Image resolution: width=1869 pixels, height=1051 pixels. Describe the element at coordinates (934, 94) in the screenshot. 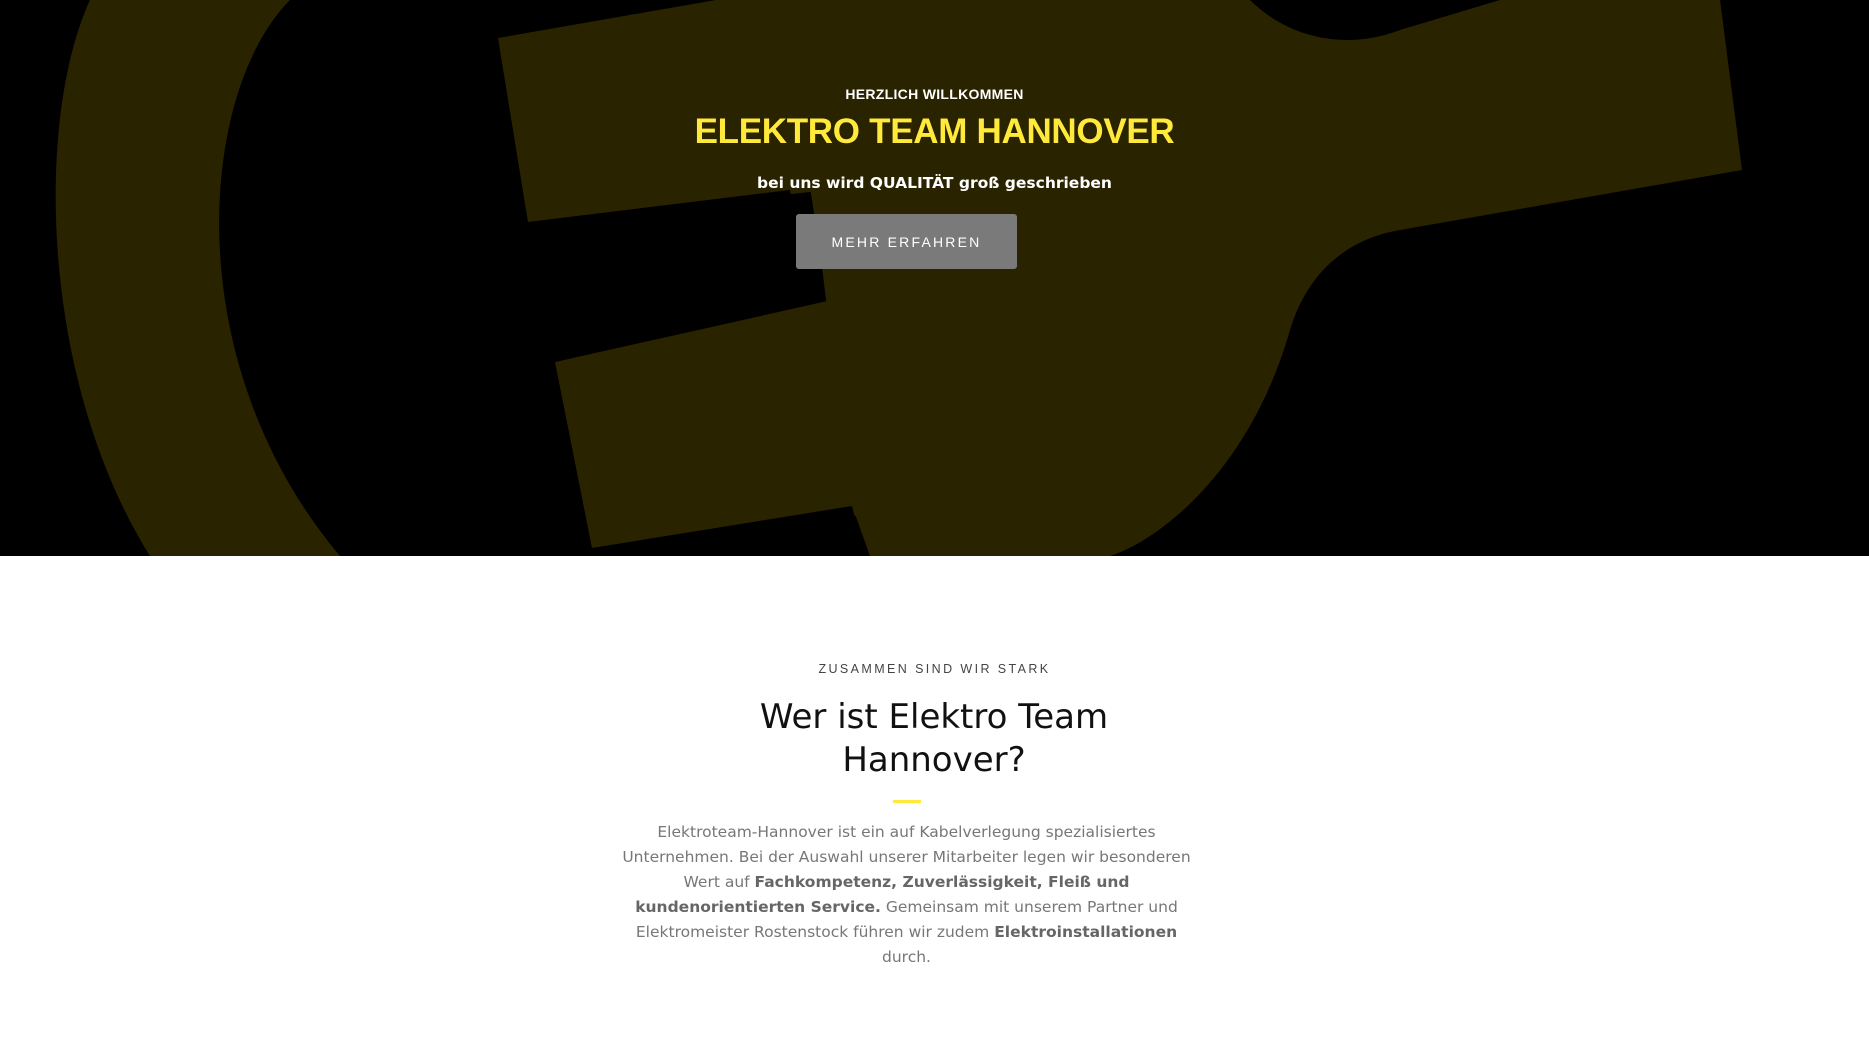

I see `hero-eyebrow: HERZLICH WILLKOMMEN` at that location.